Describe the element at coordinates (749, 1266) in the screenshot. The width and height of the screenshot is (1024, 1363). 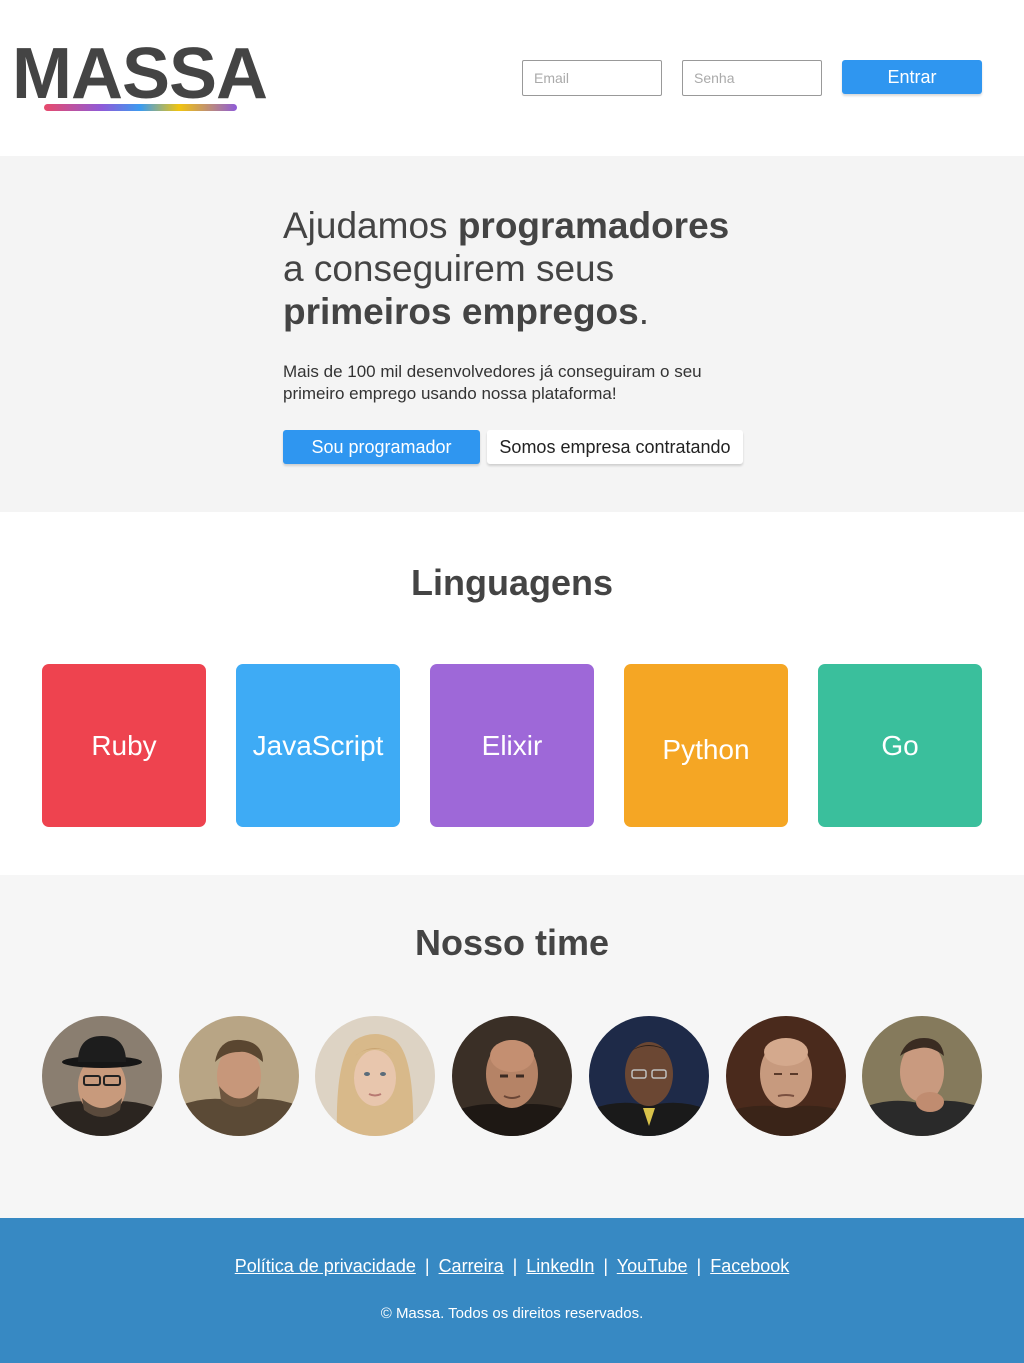
I see `facebook-link: Facebook` at that location.